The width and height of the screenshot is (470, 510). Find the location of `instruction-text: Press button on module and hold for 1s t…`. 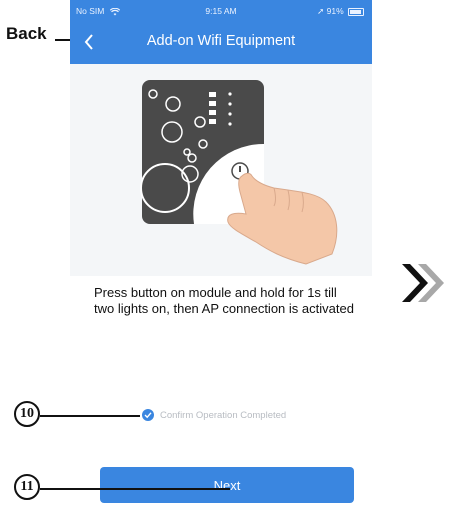

instruction-text: Press button on module and hold for 1s t… is located at coordinates (224, 300).